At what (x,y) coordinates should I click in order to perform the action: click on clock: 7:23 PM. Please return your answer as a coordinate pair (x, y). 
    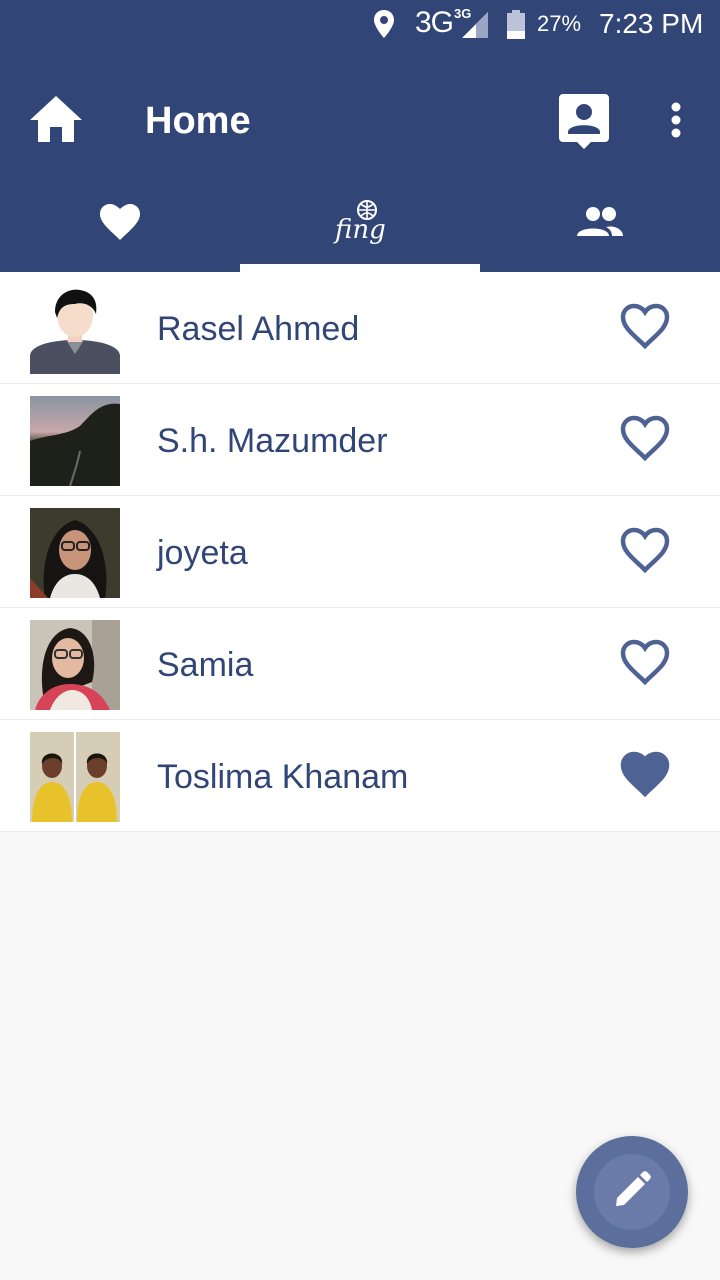
    Looking at the image, I should click on (651, 23).